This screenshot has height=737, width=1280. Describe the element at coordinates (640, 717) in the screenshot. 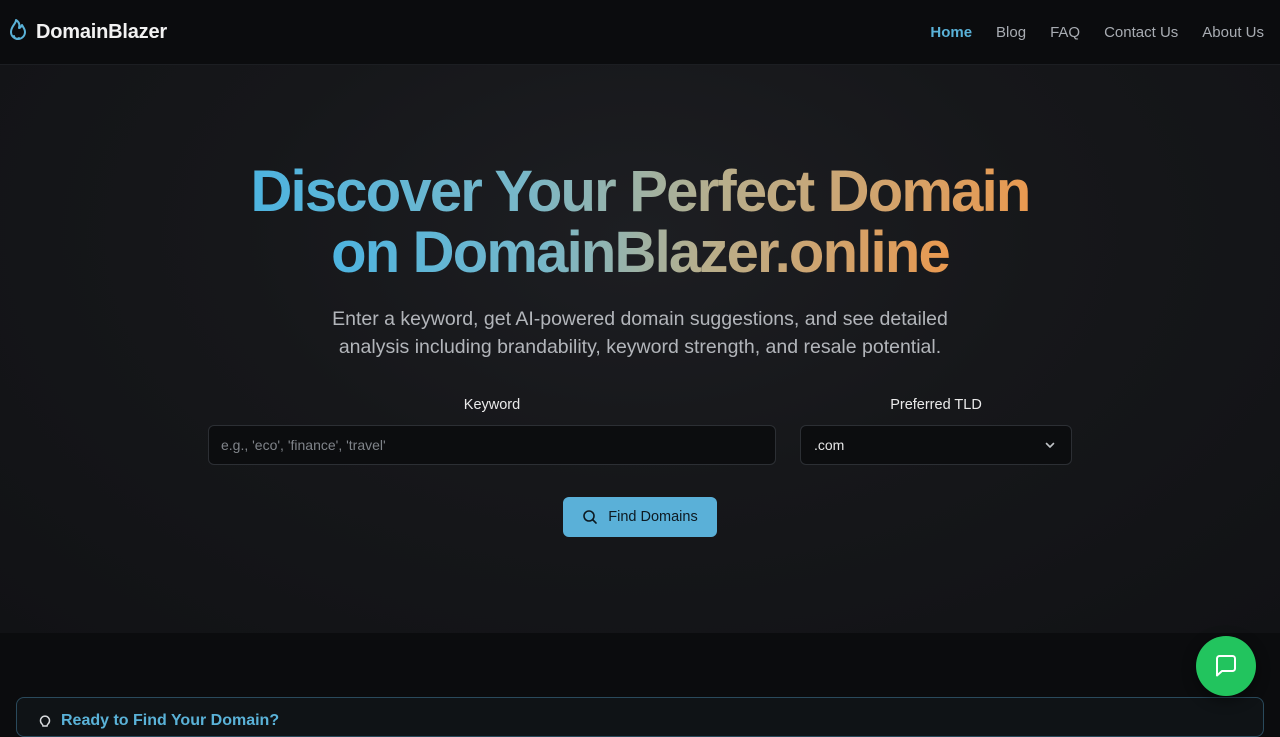

I see `ready-card: Ready to Find Your Domain?` at that location.